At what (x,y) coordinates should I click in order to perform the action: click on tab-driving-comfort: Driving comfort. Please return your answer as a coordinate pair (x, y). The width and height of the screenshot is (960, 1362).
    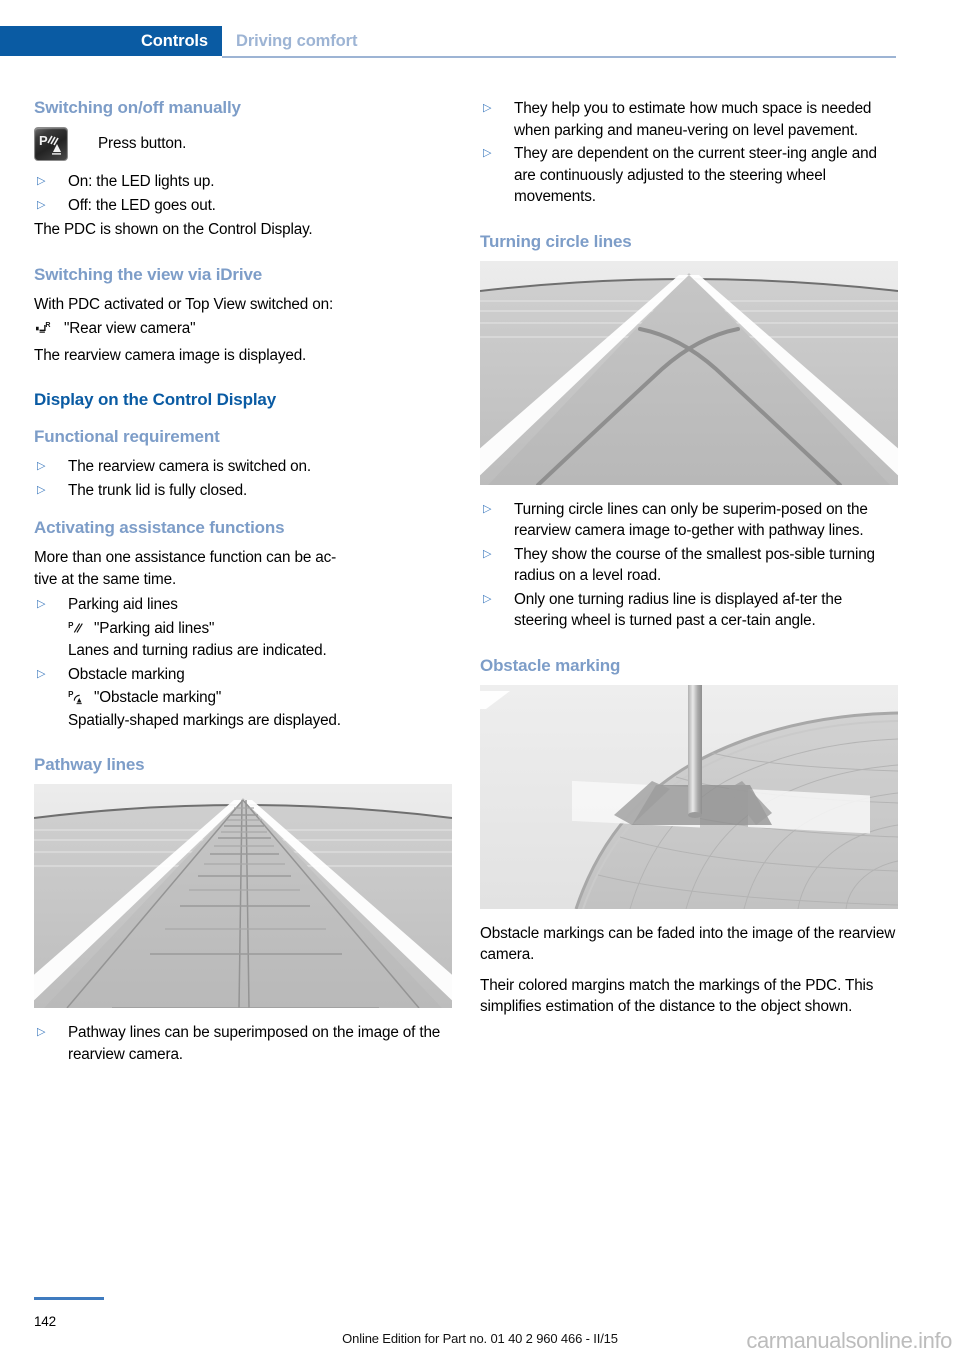
    Looking at the image, I should click on (296, 41).